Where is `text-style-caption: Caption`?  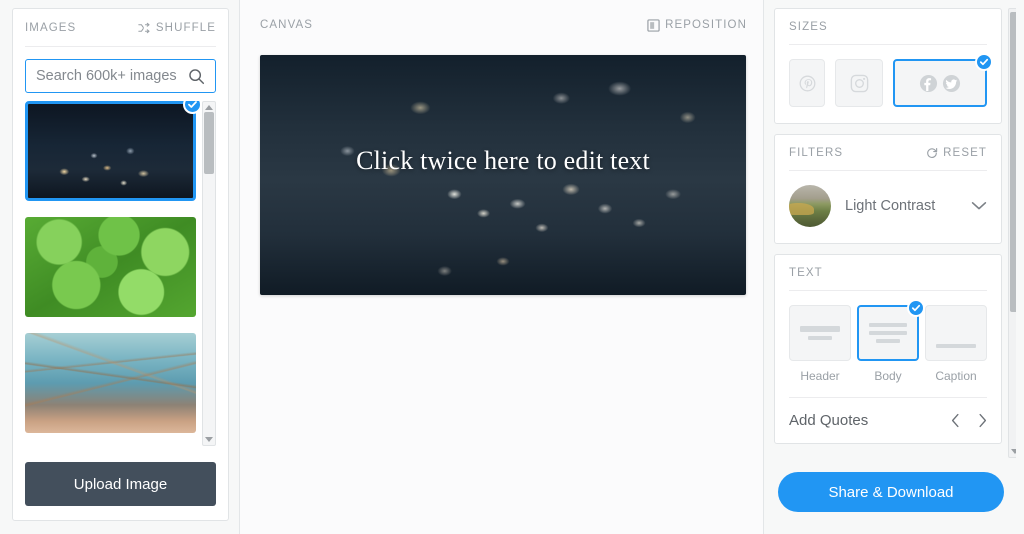
text-style-caption: Caption is located at coordinates (956, 344).